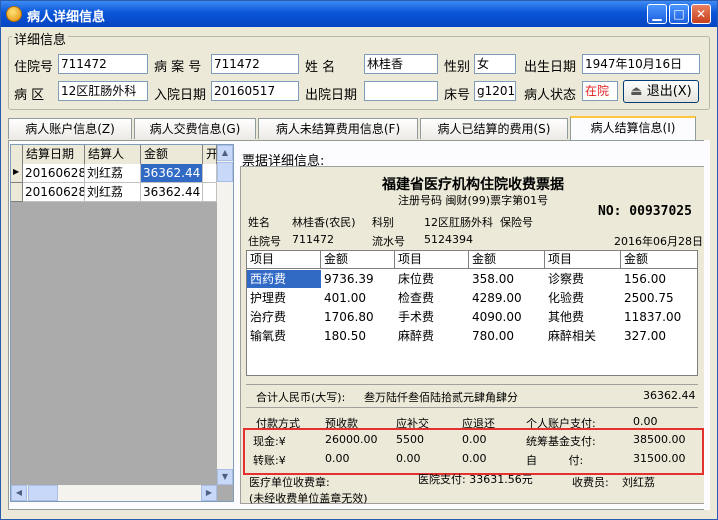 This screenshot has height=520, width=718. What do you see at coordinates (494, 128) in the screenshot?
I see `tab-settled-fees: 病人已结算的费用(S)` at bounding box center [494, 128].